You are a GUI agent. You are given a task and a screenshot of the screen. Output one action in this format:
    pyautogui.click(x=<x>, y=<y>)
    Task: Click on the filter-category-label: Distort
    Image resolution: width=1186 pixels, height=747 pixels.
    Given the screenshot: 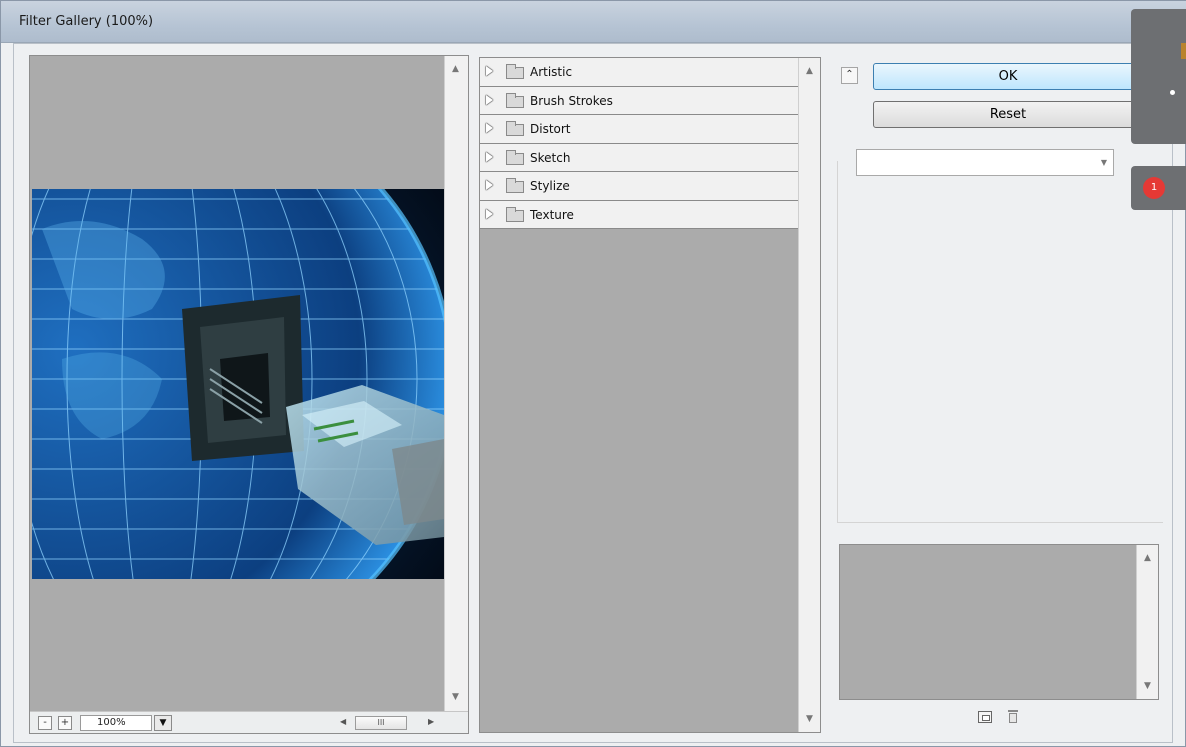 What is the action you would take?
    pyautogui.click(x=550, y=129)
    